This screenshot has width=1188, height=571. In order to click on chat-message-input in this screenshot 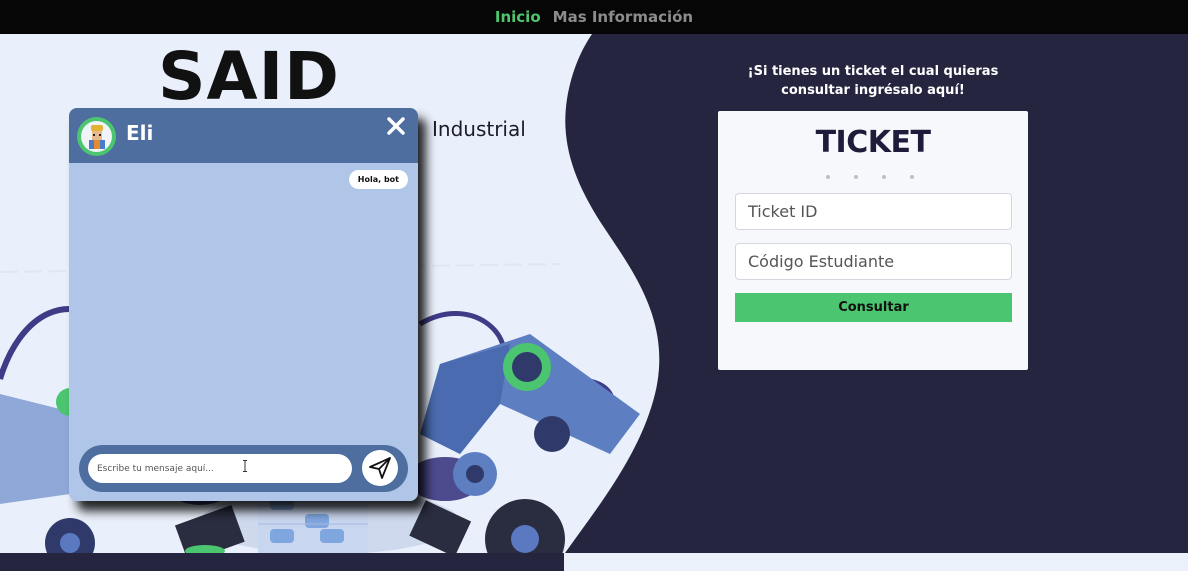, I will do `click(220, 468)`.